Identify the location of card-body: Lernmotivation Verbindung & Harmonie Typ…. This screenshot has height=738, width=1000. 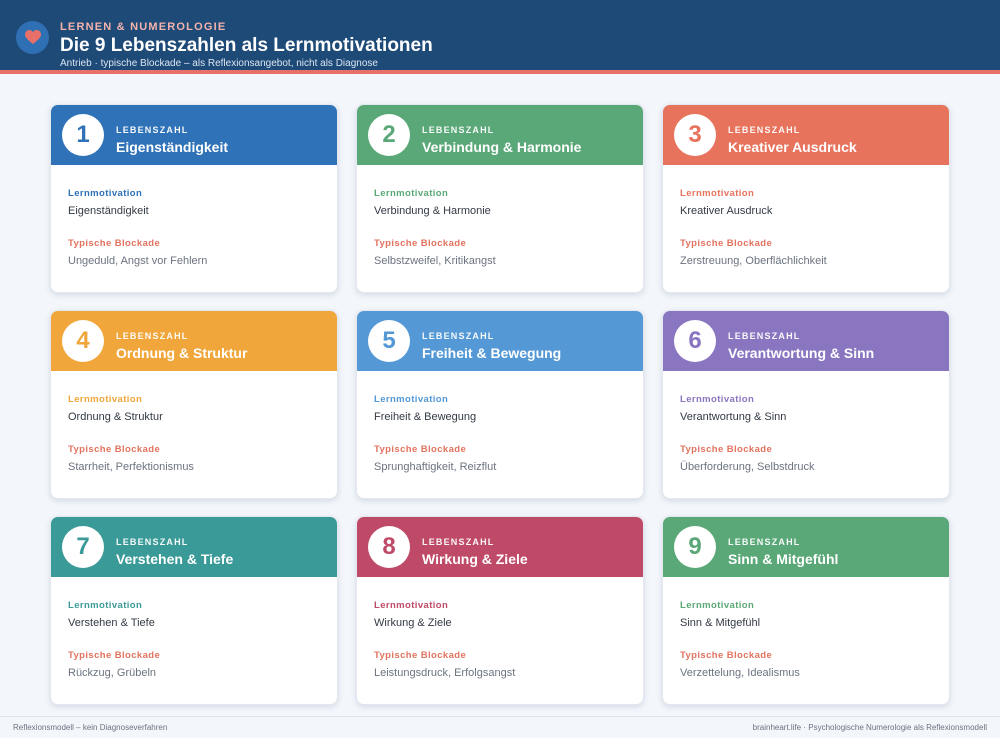
(500, 216).